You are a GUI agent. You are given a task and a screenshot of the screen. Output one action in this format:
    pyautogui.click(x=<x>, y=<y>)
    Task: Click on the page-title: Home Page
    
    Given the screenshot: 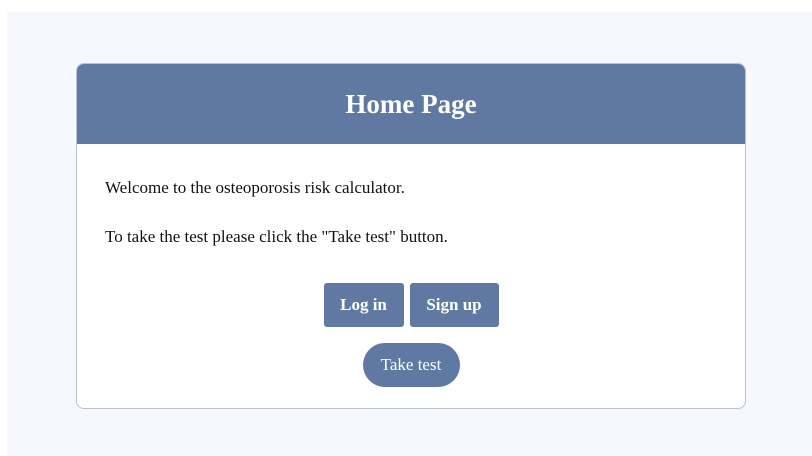 What is the action you would take?
    pyautogui.click(x=411, y=103)
    